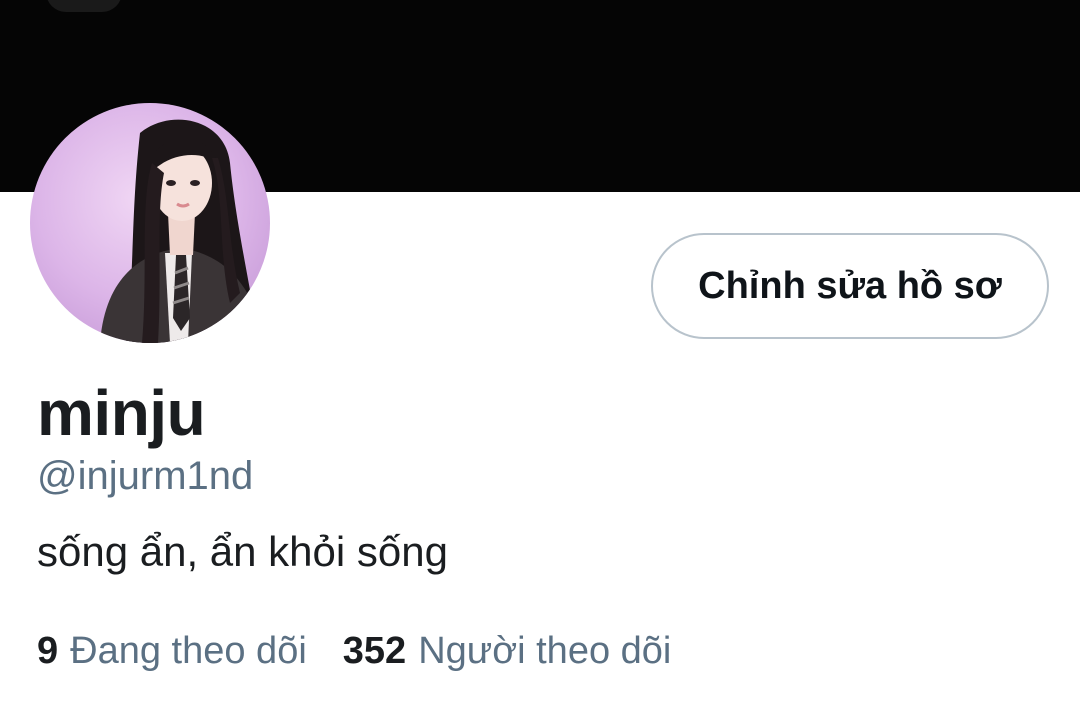 This screenshot has width=1080, height=706. I want to click on edit-profile-button: Chỉnh sửa hồ sơ, so click(850, 286).